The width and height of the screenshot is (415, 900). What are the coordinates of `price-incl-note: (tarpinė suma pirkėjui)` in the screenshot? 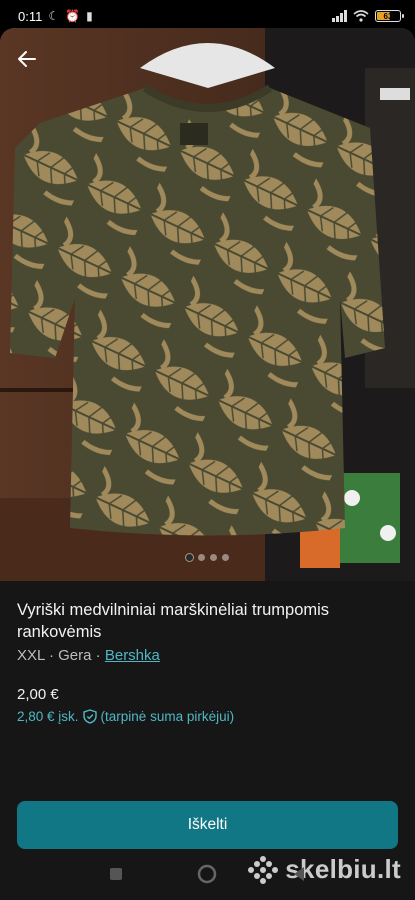 It's located at (167, 716).